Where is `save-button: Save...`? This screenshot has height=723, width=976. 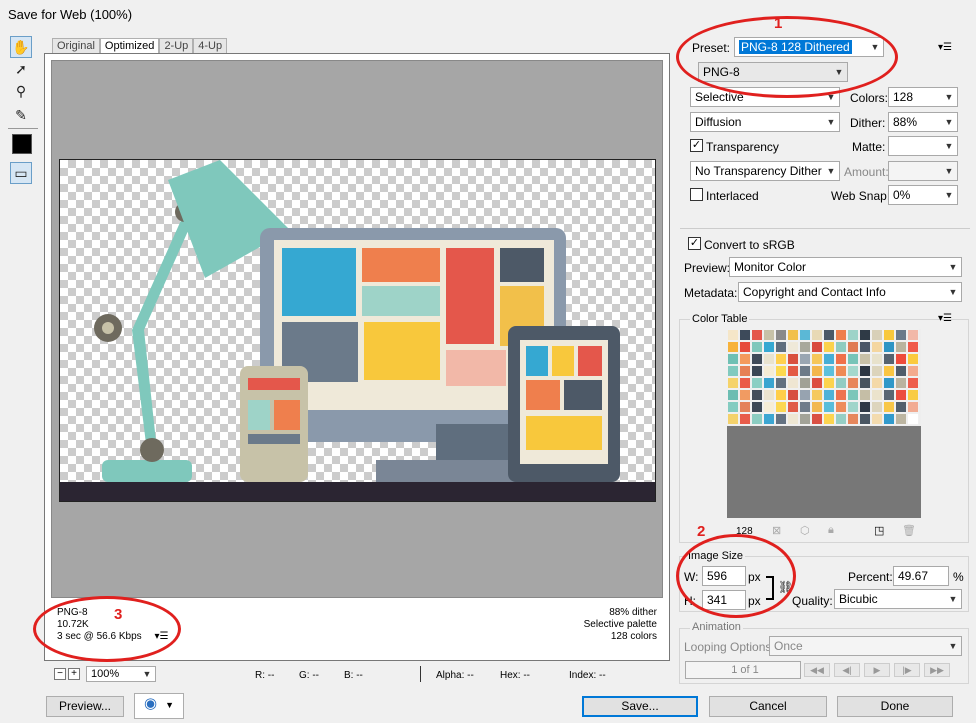 save-button: Save... is located at coordinates (640, 706).